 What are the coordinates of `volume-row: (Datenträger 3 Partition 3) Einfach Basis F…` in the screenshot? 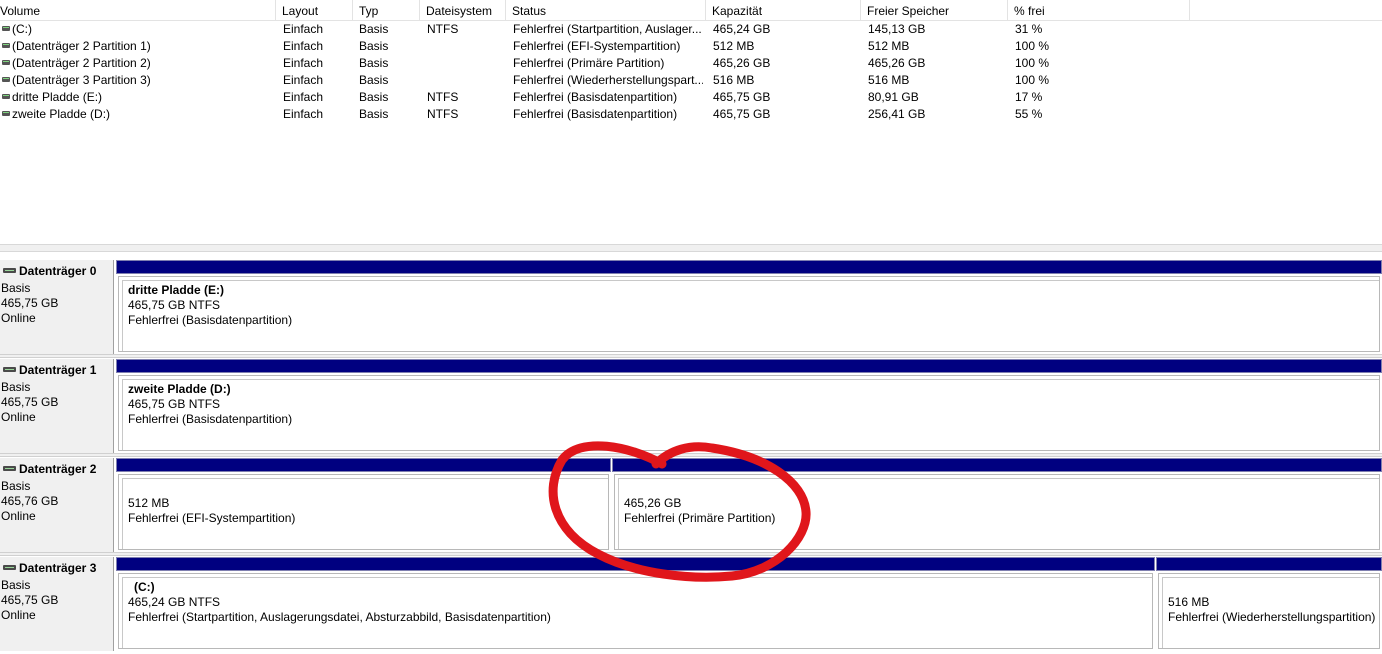 It's located at (691, 80).